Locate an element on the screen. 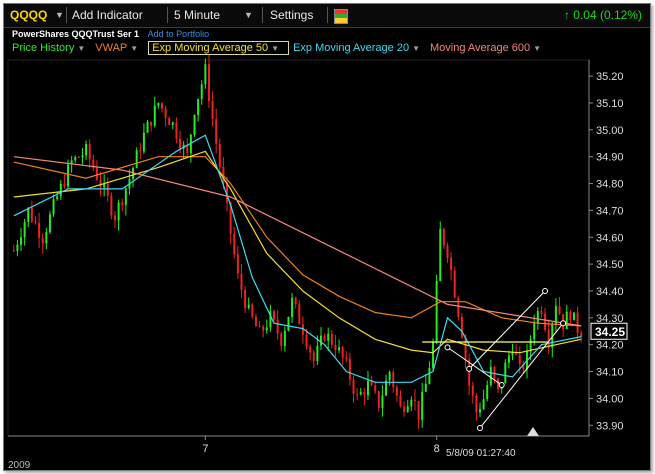 This screenshot has height=474, width=655. legend-item-exp-moving-average-50: Exp Moving Average 50 ▼ is located at coordinates (219, 48).